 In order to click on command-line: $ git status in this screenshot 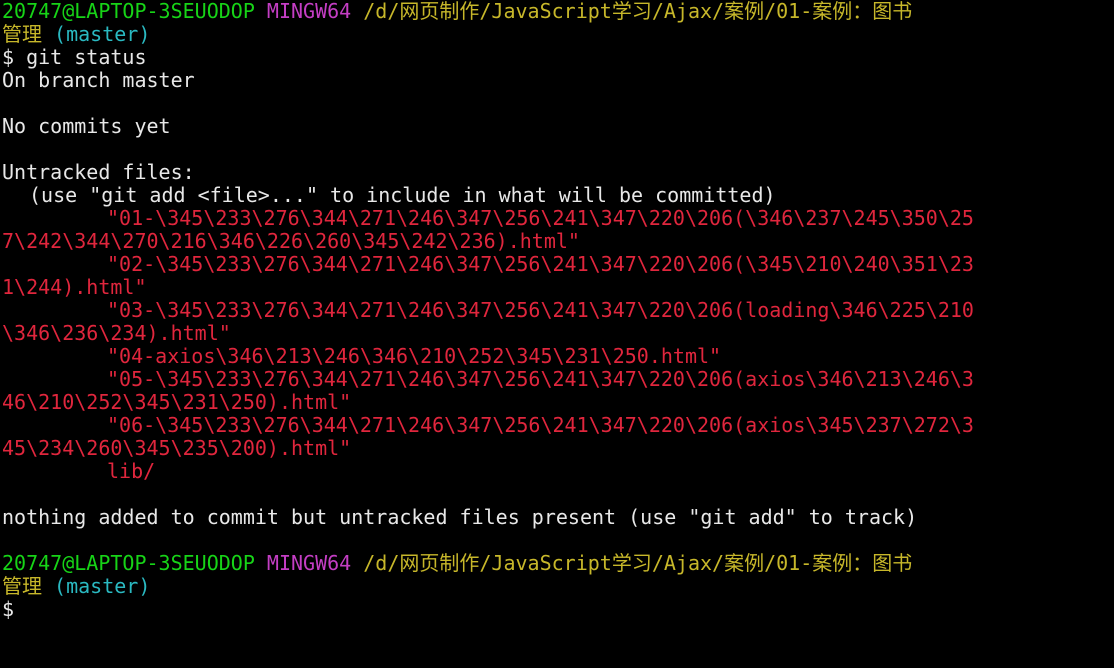, I will do `click(74, 57)`.